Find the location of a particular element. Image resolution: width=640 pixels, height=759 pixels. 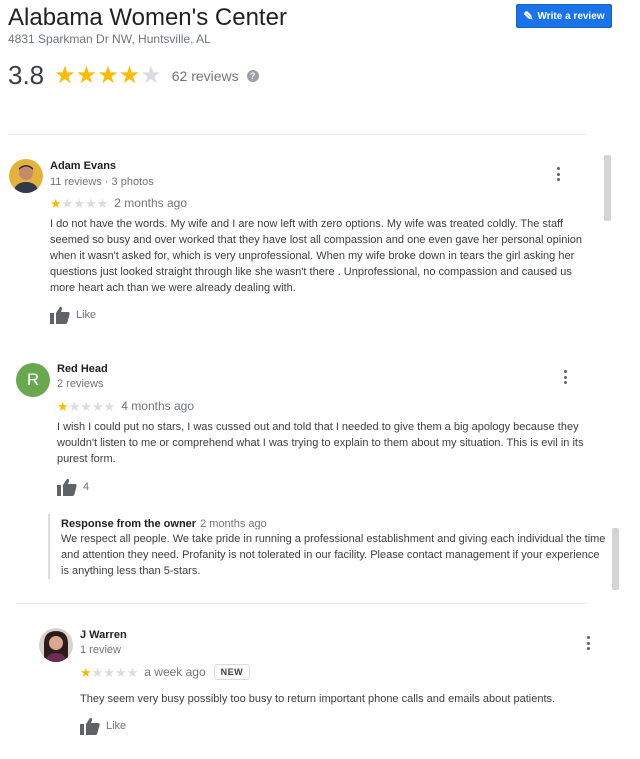

review-rating: ★ ★ ★ ★ ★ a week ago NEW is located at coordinates (165, 672).